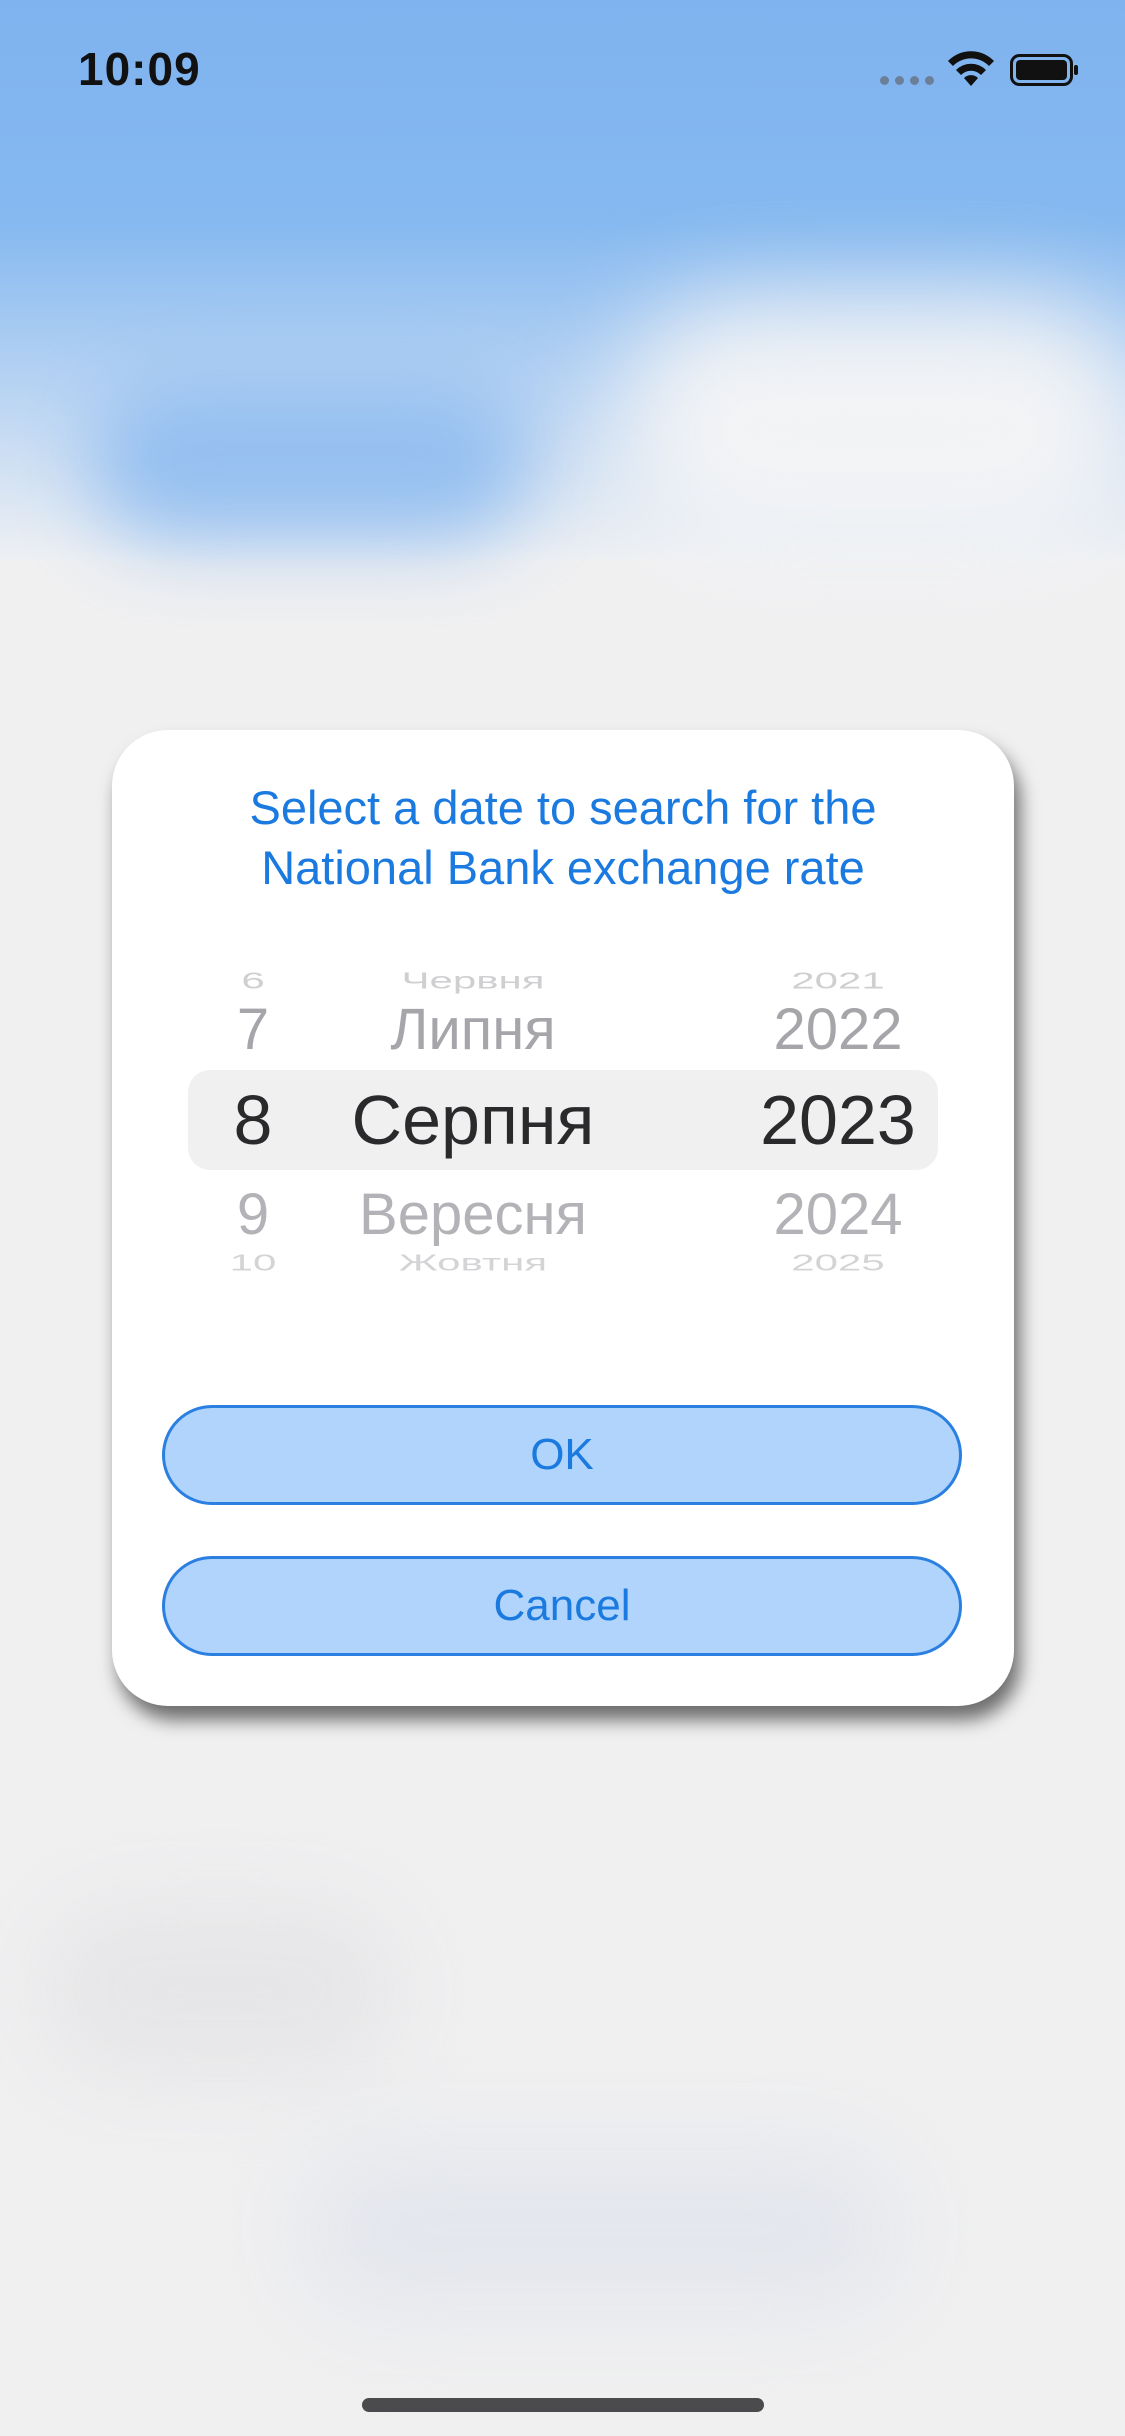  What do you see at coordinates (563, 807) in the screenshot?
I see `dialog-title-line: Select a date to search for the` at bounding box center [563, 807].